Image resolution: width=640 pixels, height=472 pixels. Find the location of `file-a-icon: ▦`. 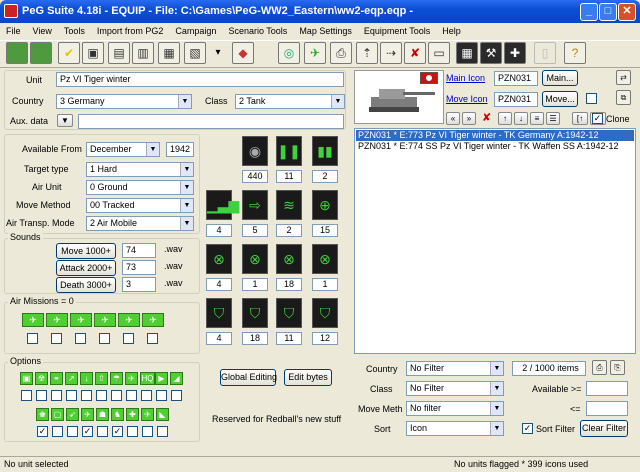

file-a-icon: ▦ is located at coordinates (169, 53).